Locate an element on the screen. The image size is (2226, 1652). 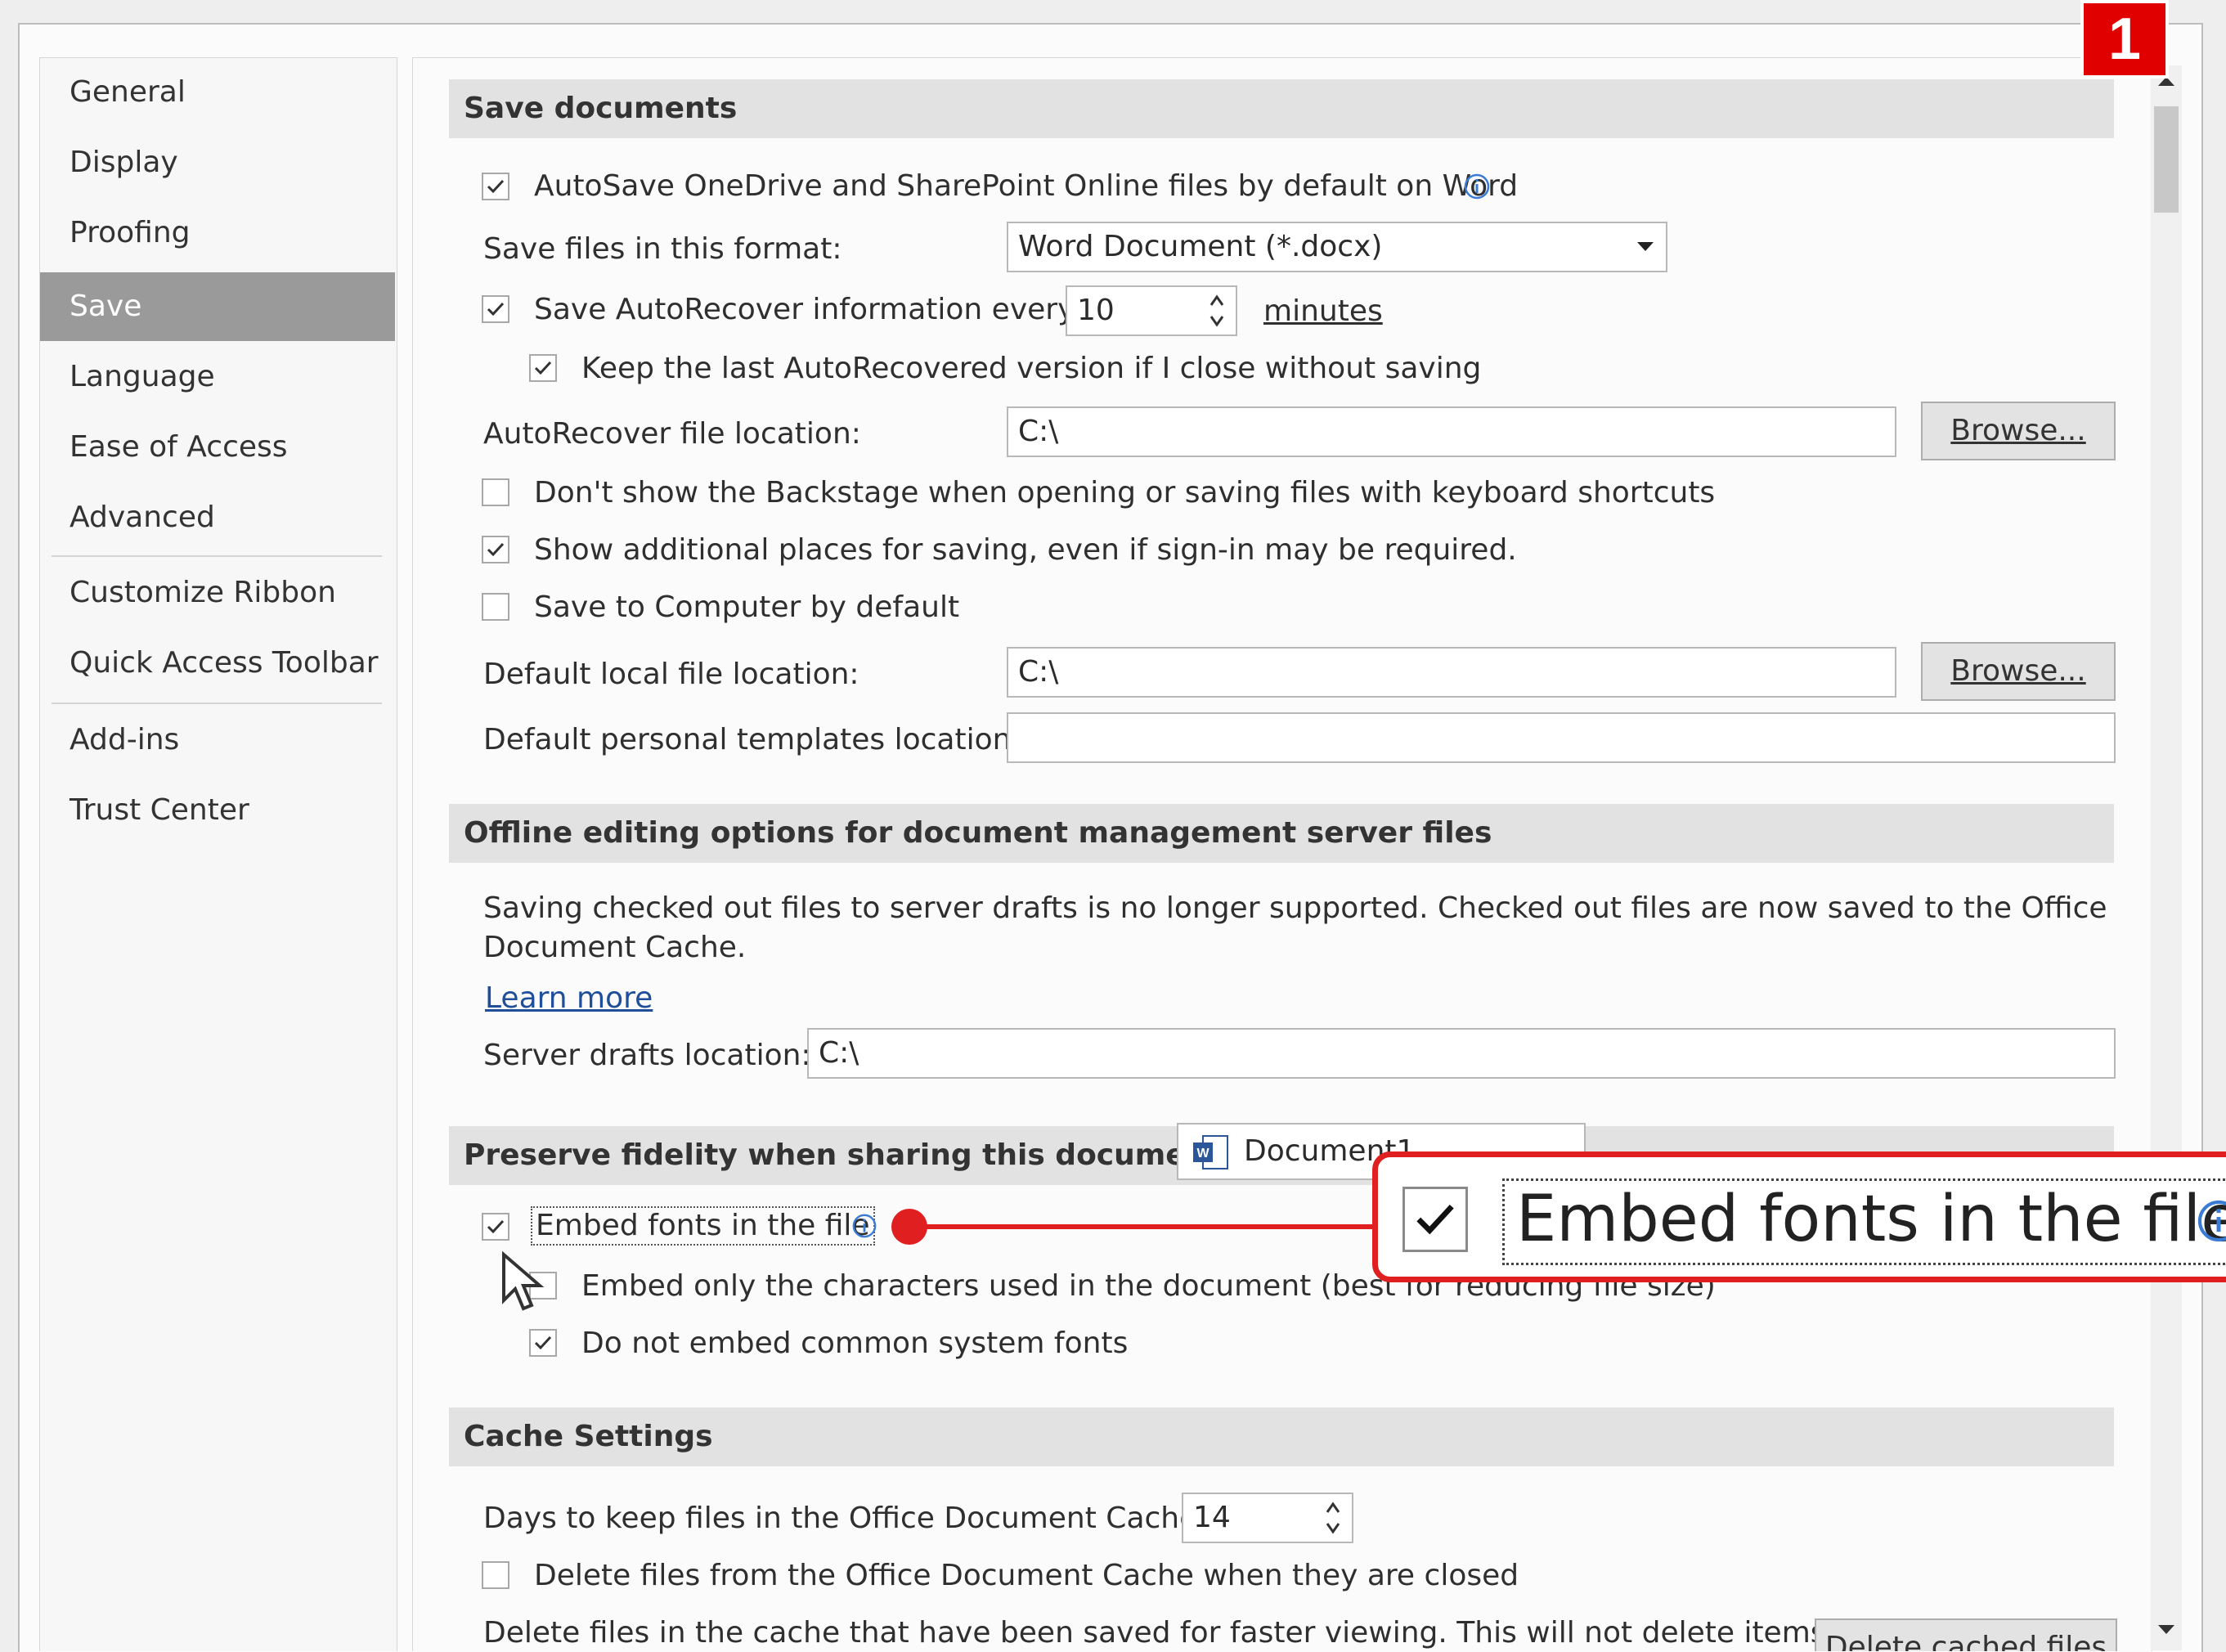
chevron-down-icon is located at coordinates (1646, 246).